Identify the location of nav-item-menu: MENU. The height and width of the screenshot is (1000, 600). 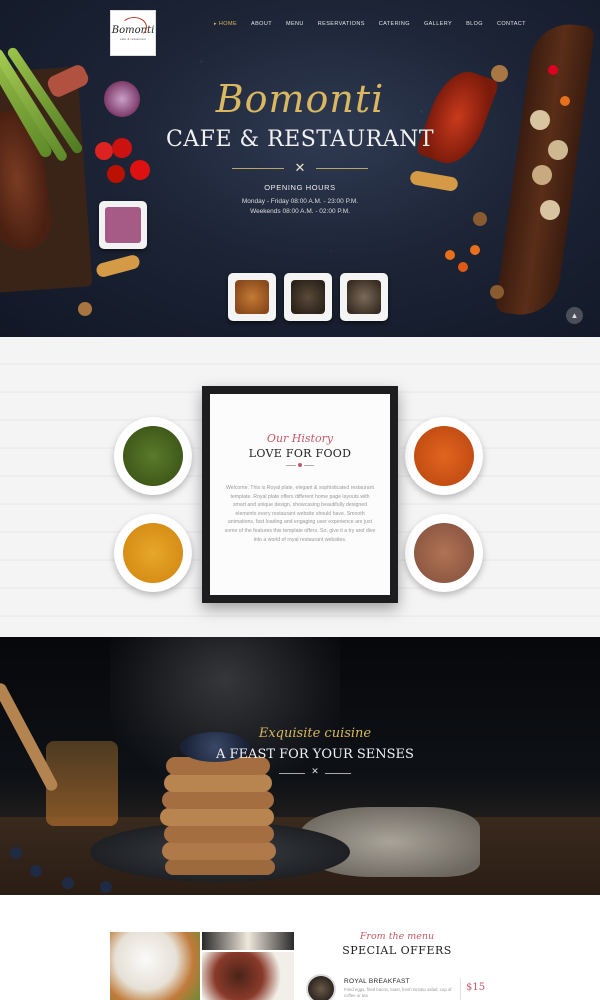
(295, 24).